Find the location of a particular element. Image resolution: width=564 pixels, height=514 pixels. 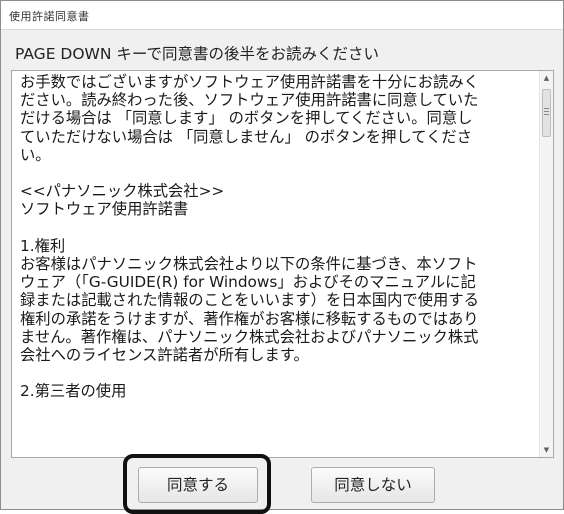

grip-icon is located at coordinates (546, 112).